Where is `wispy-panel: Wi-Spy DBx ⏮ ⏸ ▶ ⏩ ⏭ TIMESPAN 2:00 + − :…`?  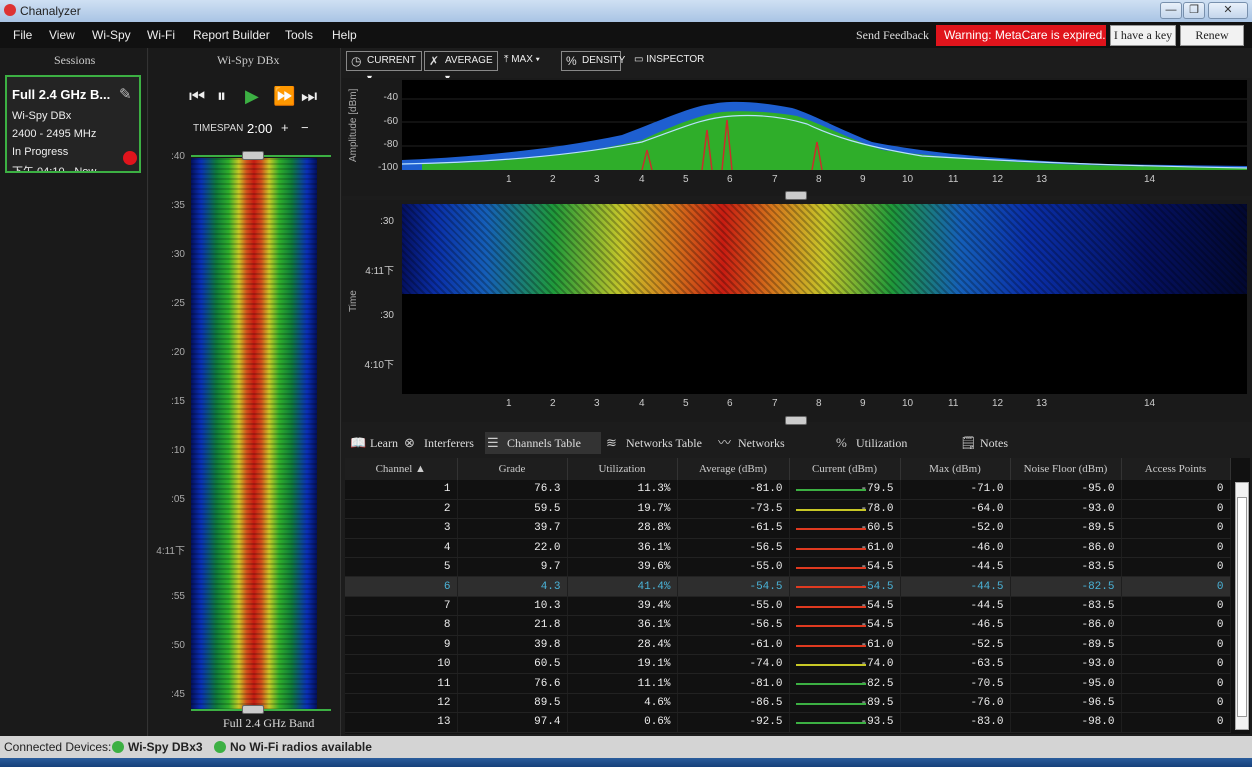
wispy-panel: Wi-Spy DBx ⏮ ⏸ ▶ ⏩ ⏭ TIMESPAN 2:00 + − :… is located at coordinates (245, 392).